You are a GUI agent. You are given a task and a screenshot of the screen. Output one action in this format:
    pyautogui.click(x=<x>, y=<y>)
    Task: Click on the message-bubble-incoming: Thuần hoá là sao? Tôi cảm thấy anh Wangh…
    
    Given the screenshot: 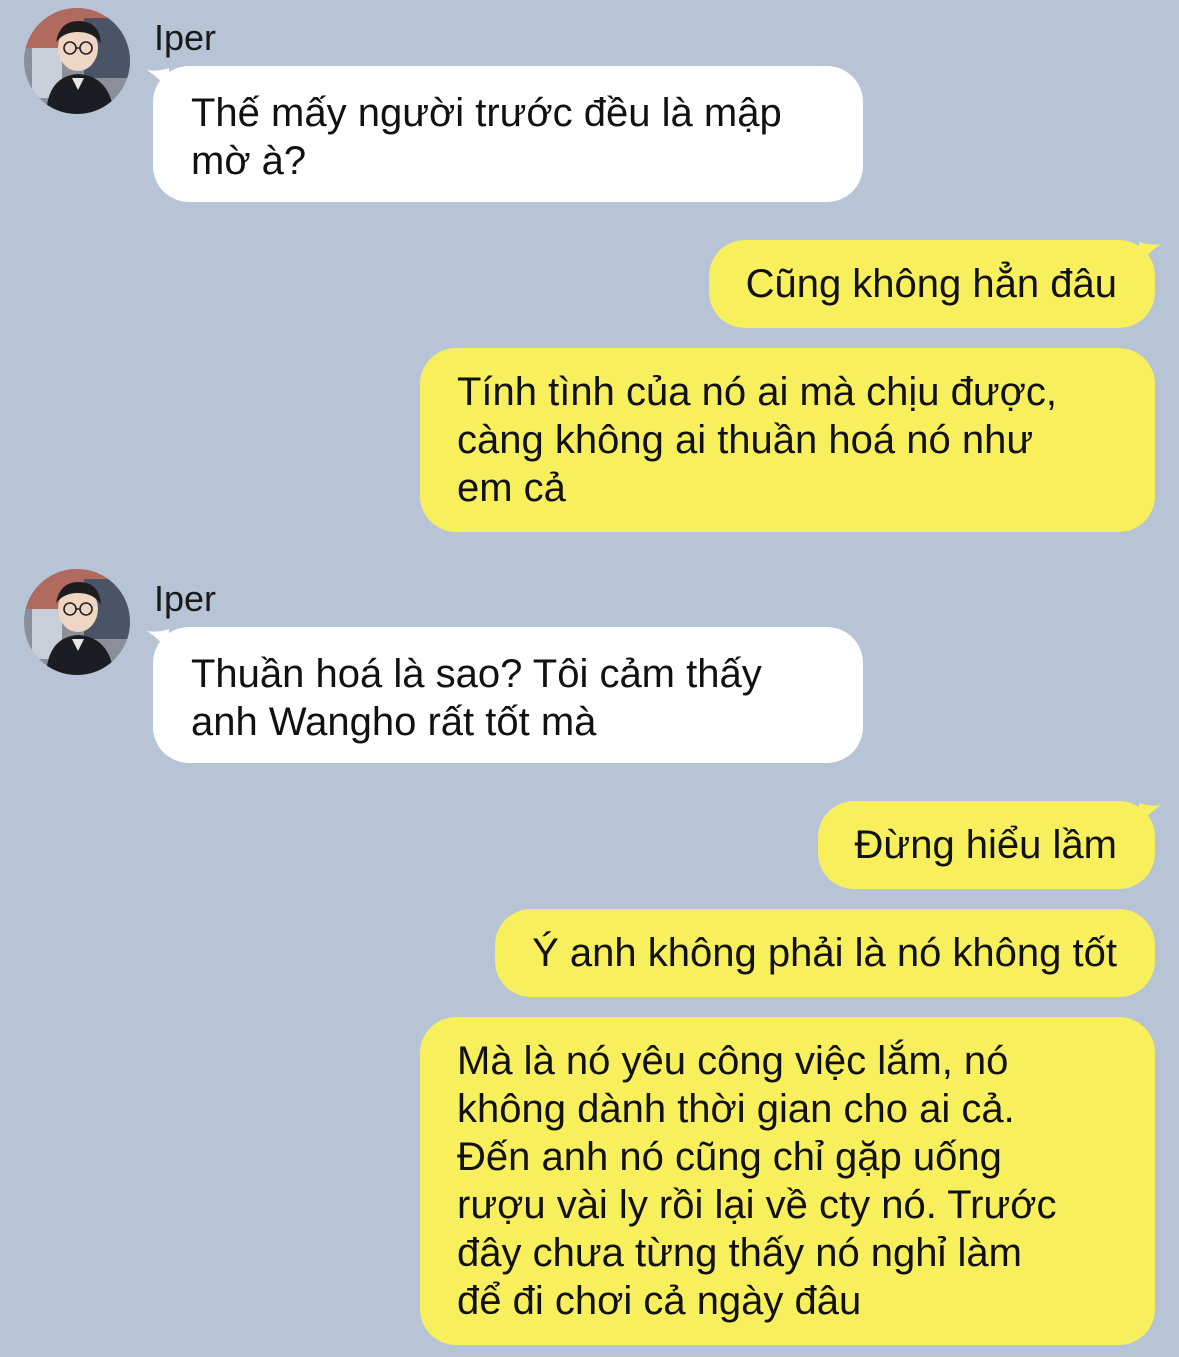 What is the action you would take?
    pyautogui.click(x=508, y=695)
    